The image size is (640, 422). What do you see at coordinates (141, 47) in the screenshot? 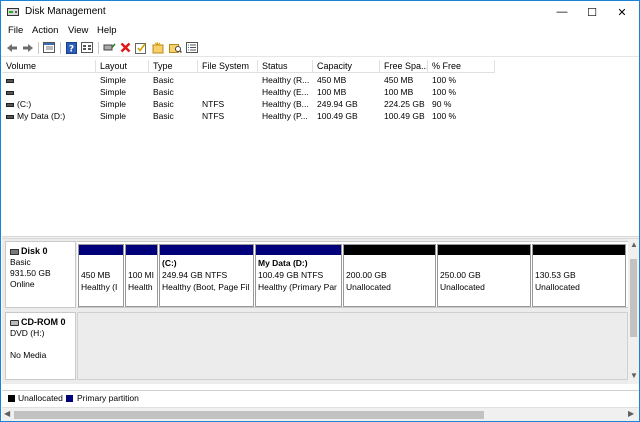
I see `check-icon` at bounding box center [141, 47].